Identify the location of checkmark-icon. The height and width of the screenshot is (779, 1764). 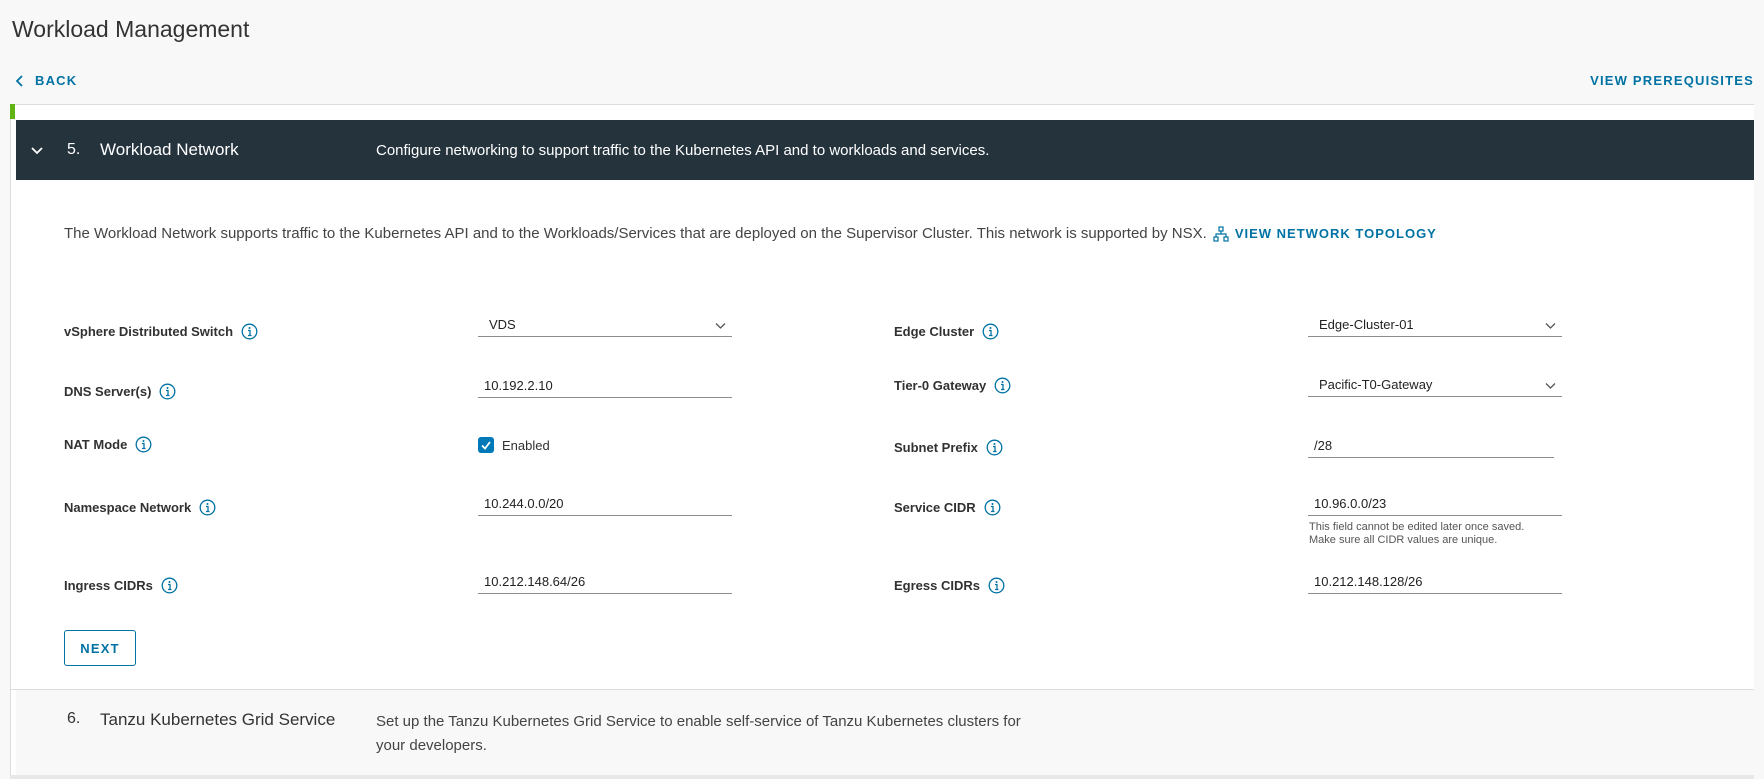
(486, 445).